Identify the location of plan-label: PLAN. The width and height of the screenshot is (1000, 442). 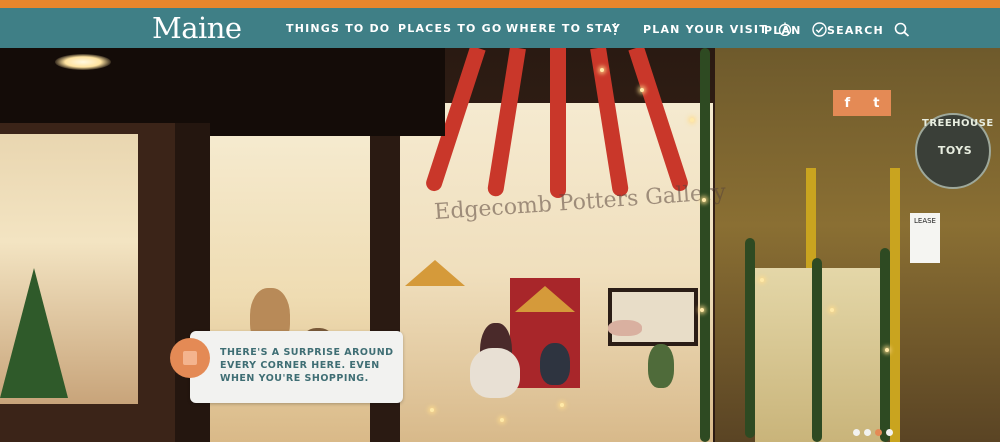
(783, 30).